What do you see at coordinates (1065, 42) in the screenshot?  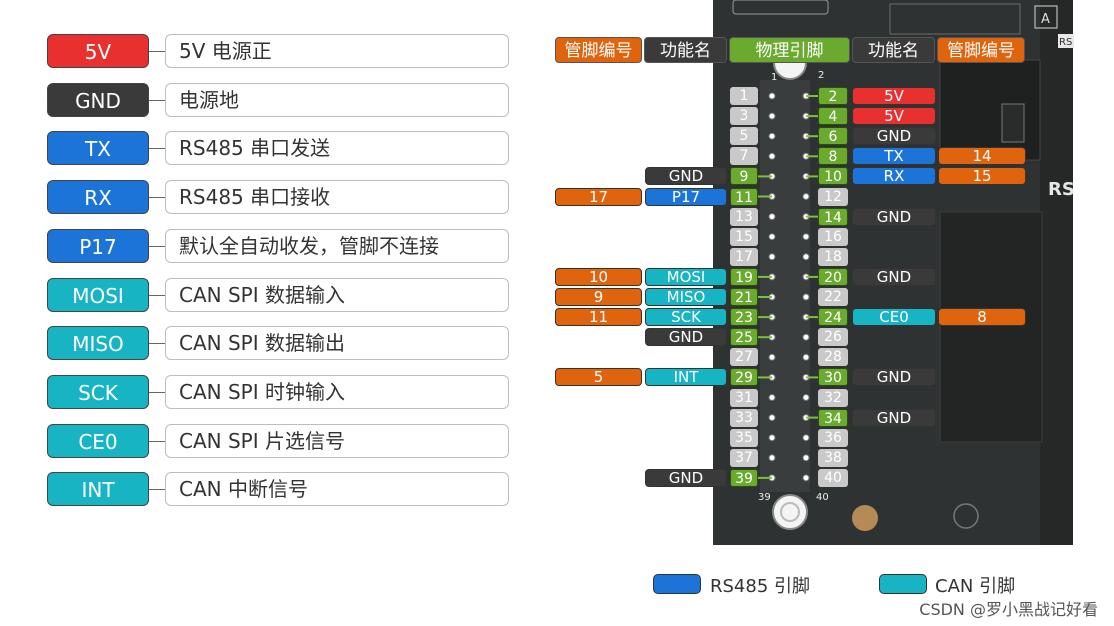 I see `silk-badge-rs: RS` at bounding box center [1065, 42].